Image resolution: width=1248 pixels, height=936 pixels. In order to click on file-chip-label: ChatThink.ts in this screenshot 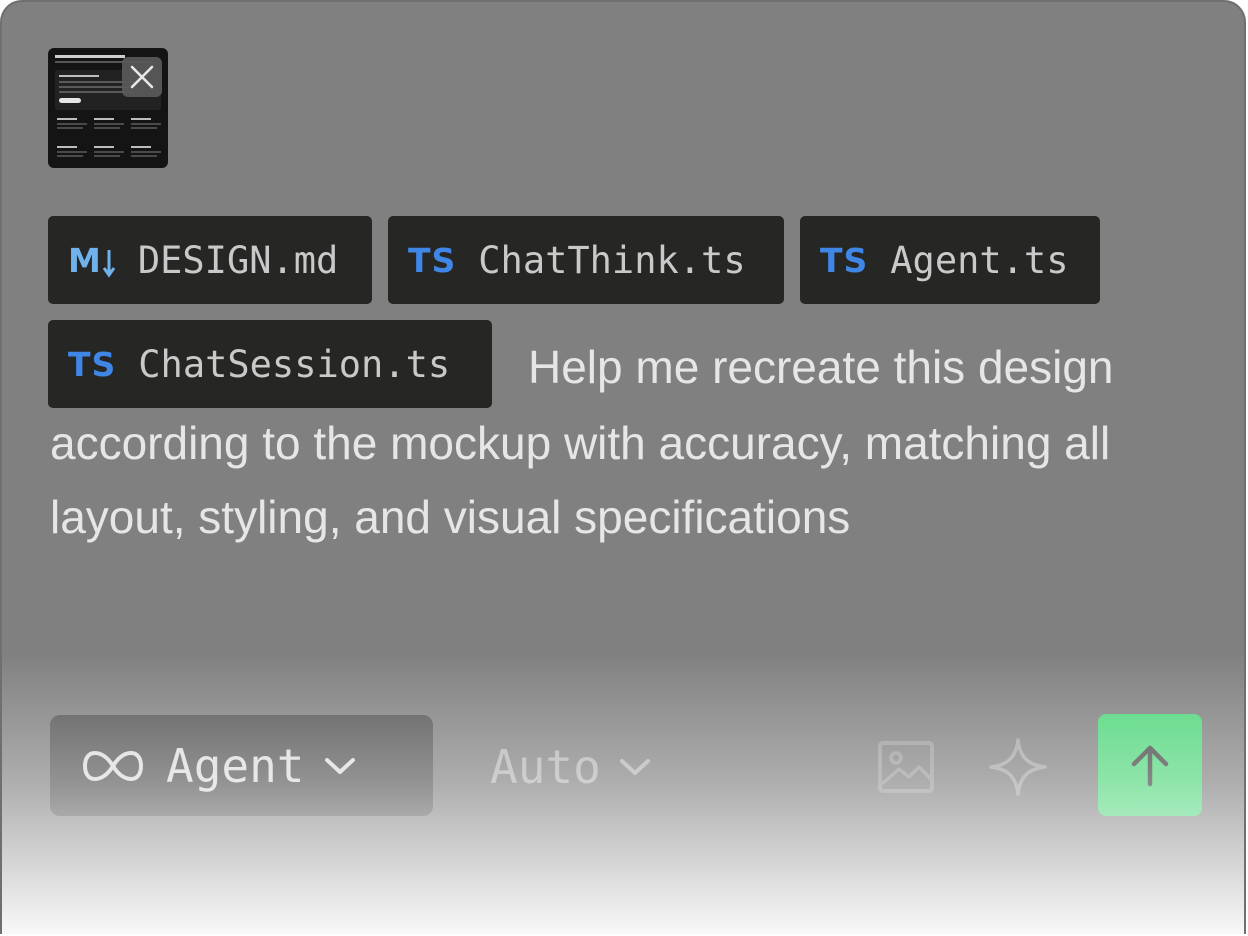, I will do `click(612, 260)`.